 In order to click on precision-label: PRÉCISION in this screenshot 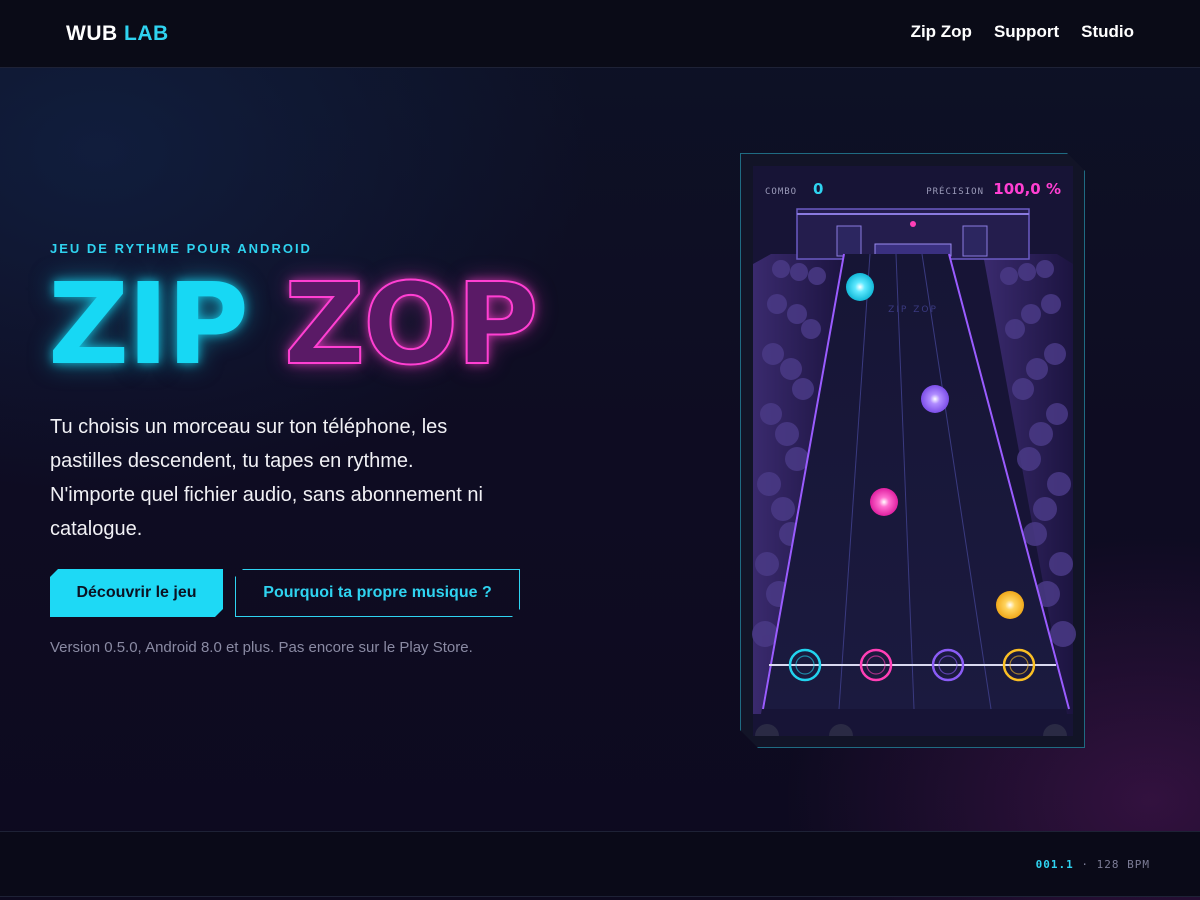, I will do `click(955, 191)`.